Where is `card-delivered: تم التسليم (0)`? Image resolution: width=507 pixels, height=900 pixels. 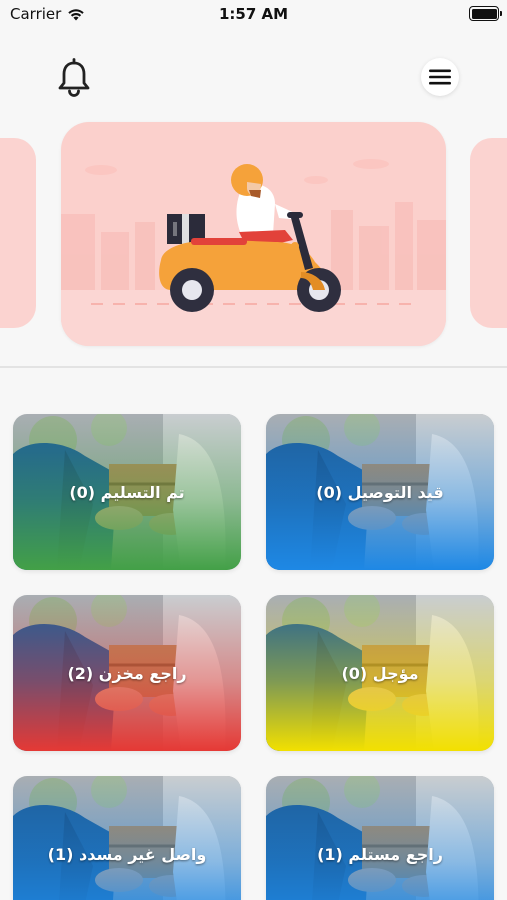
card-delivered: تم التسليم (0) is located at coordinates (127, 492).